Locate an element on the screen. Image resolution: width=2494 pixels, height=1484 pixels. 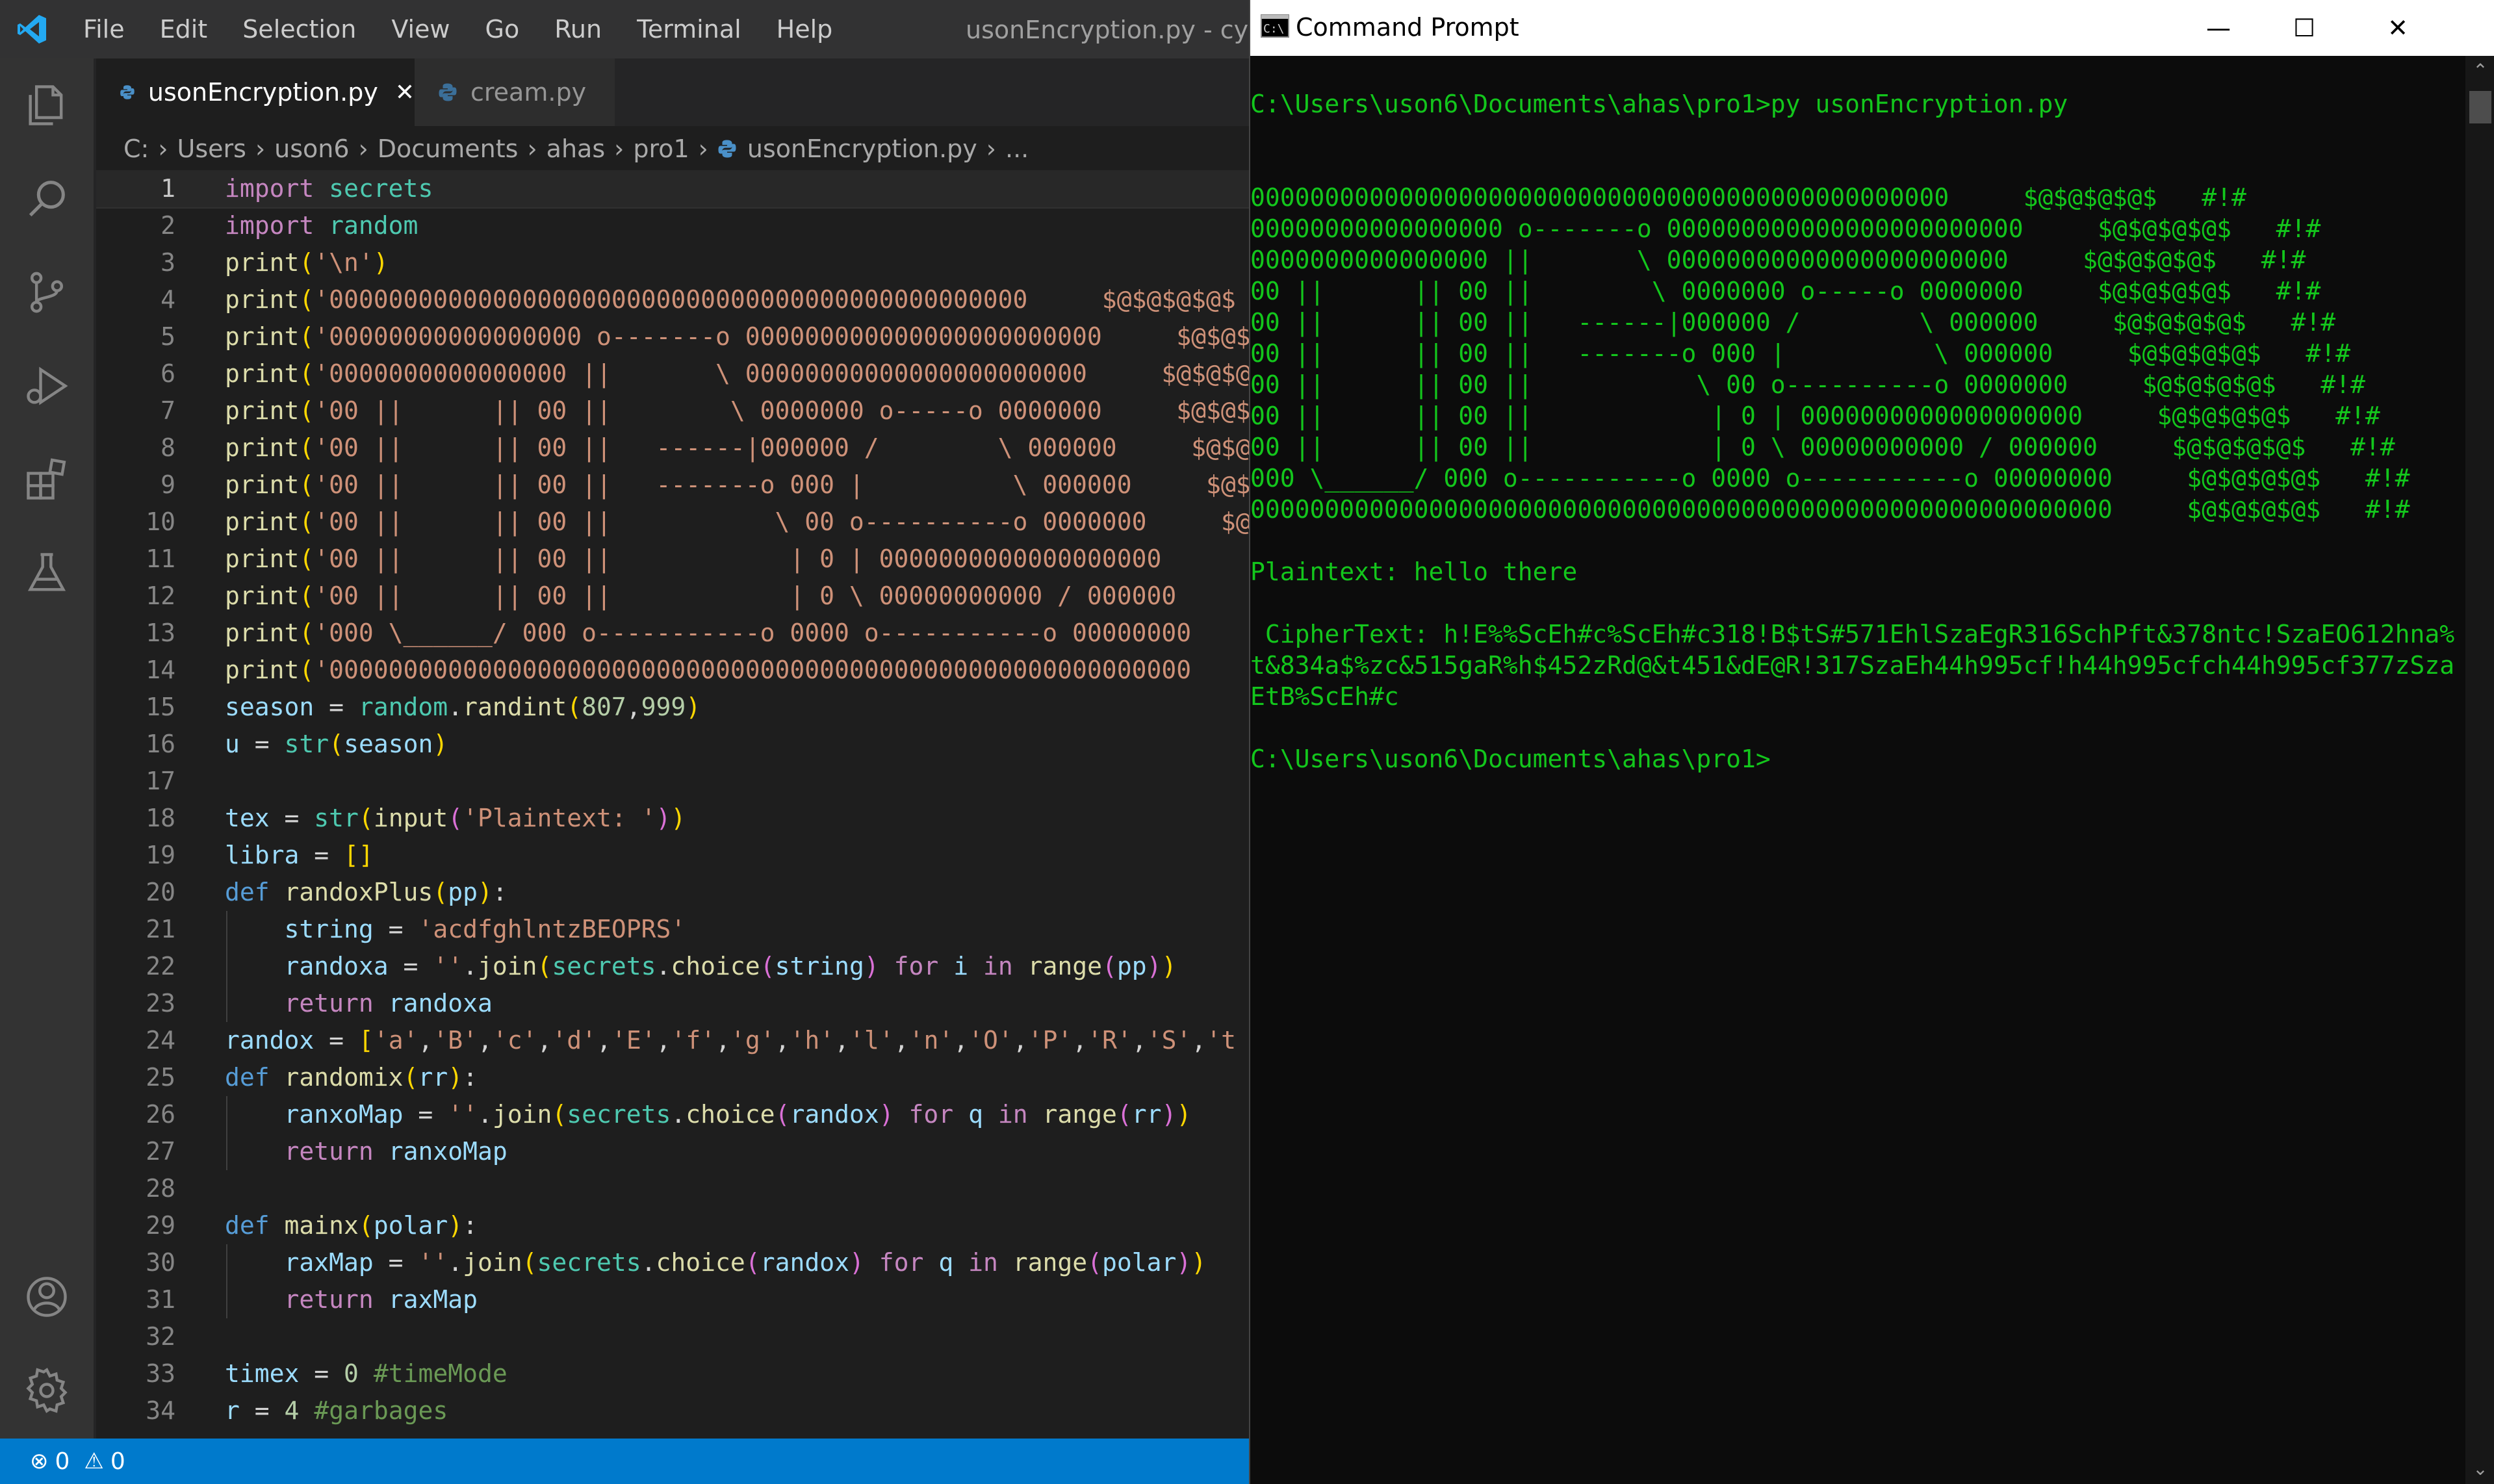
warning-icon: ⚠ is located at coordinates (93, 1461).